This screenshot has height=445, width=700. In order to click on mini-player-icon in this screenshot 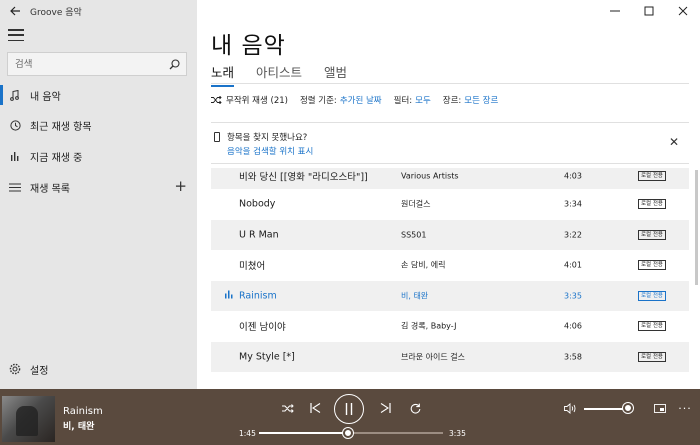, I will do `click(660, 408)`.